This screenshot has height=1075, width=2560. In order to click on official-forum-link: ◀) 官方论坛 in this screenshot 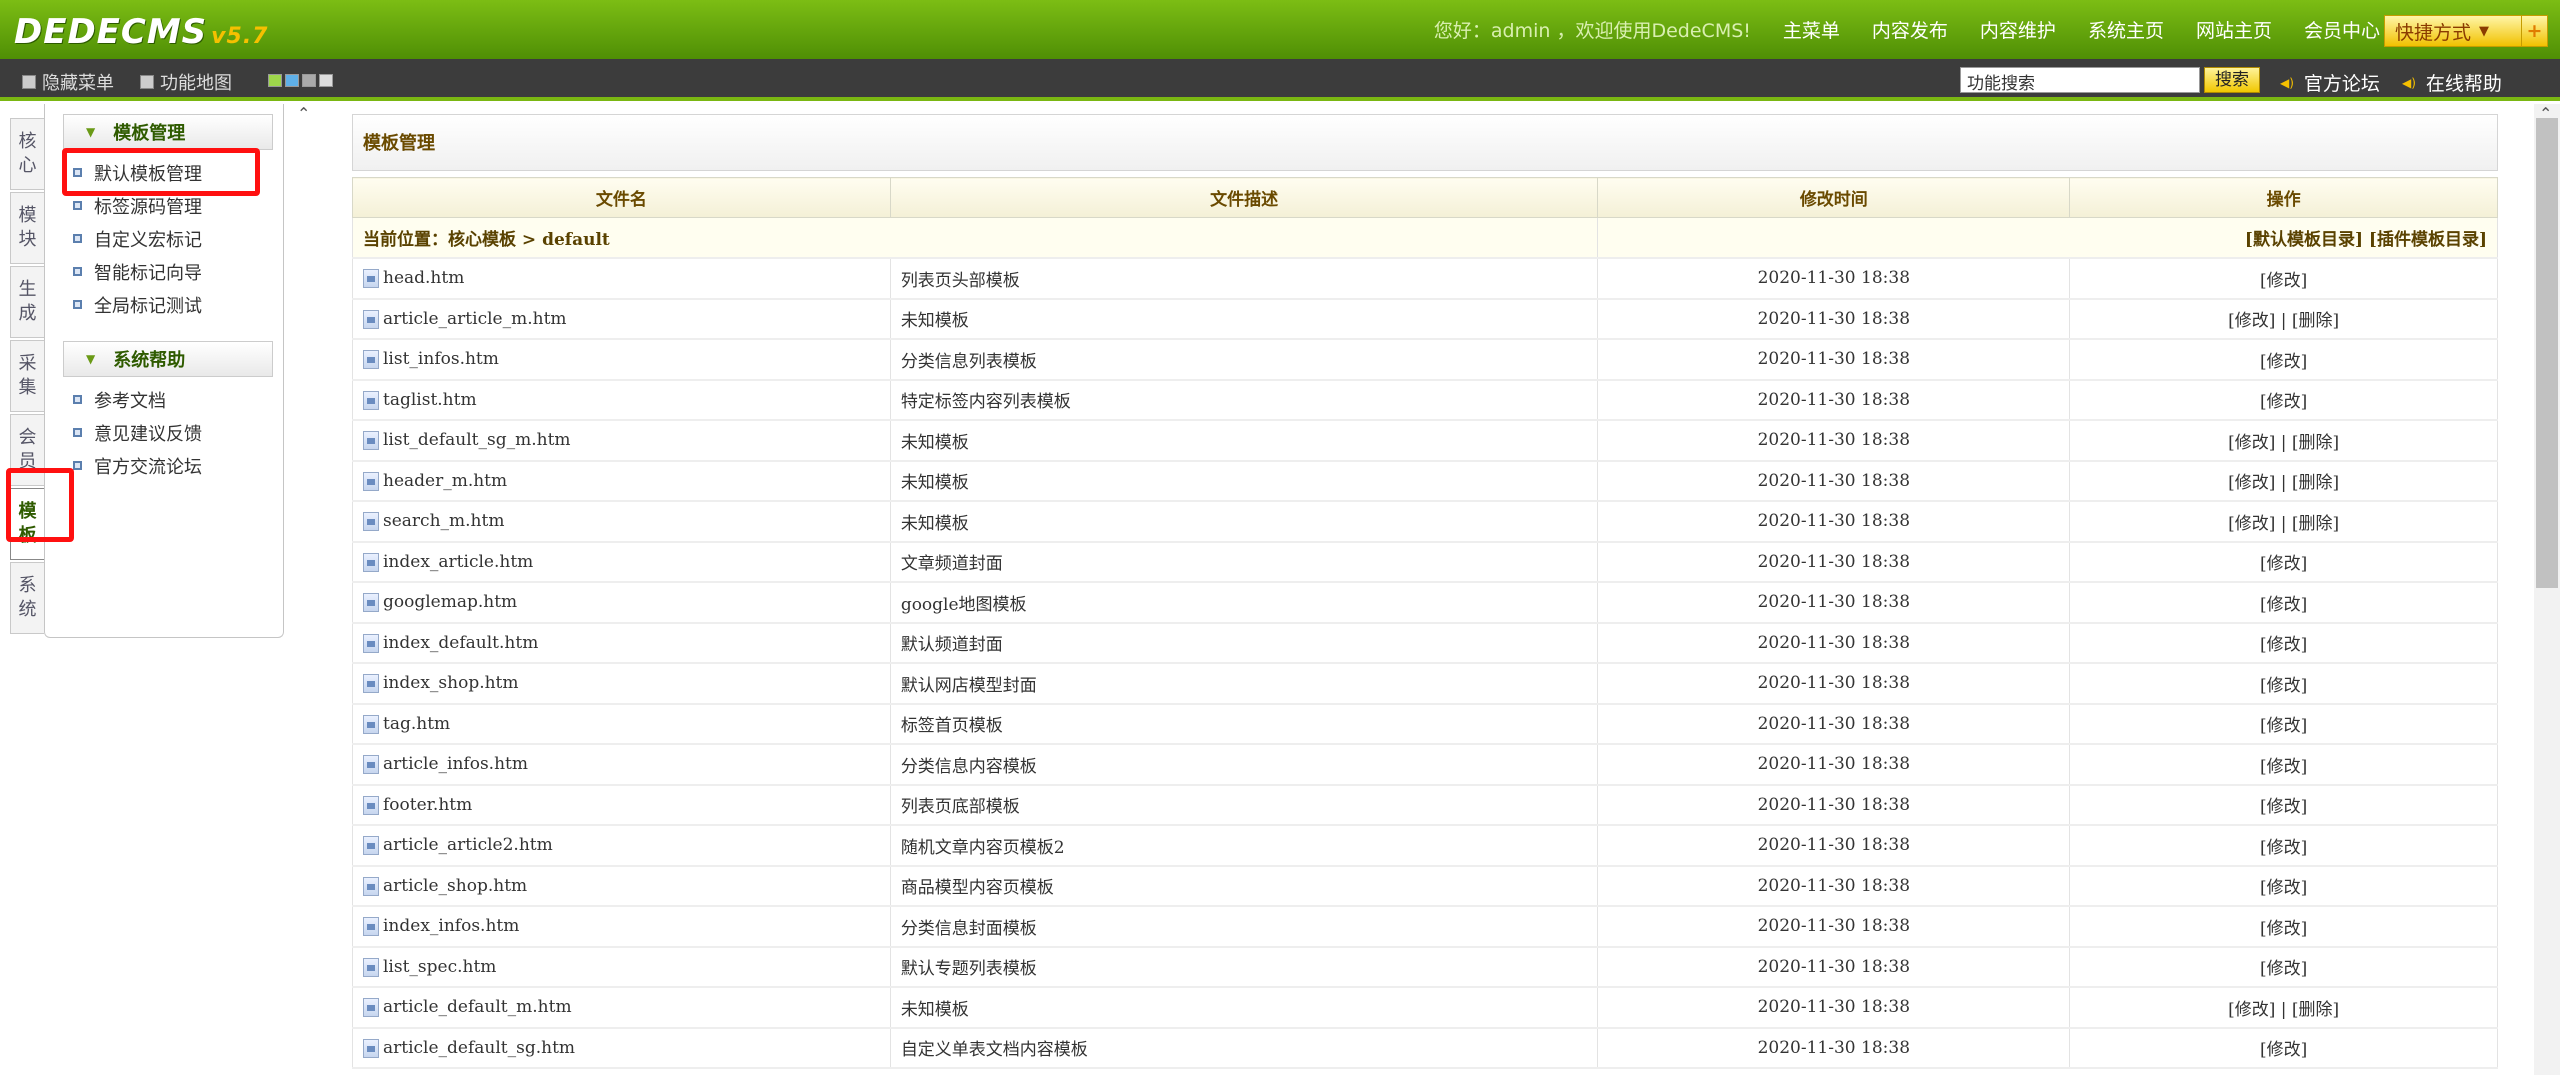, I will do `click(2330, 82)`.